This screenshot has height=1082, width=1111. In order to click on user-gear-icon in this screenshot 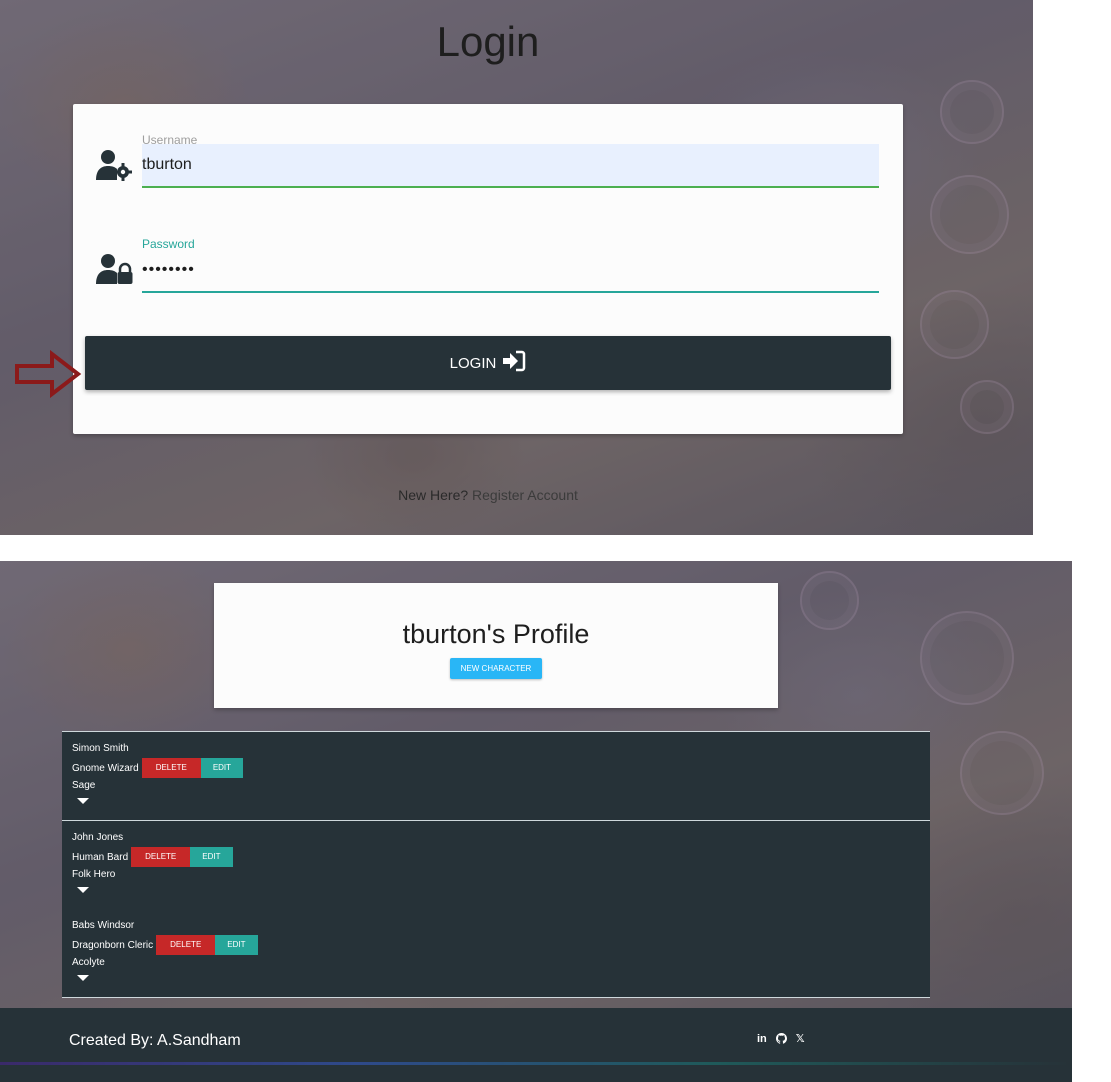, I will do `click(115, 165)`.